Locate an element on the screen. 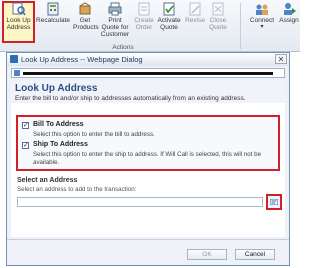 This screenshot has height=268, width=320. create-order-label: Create Order is located at coordinates (144, 24).